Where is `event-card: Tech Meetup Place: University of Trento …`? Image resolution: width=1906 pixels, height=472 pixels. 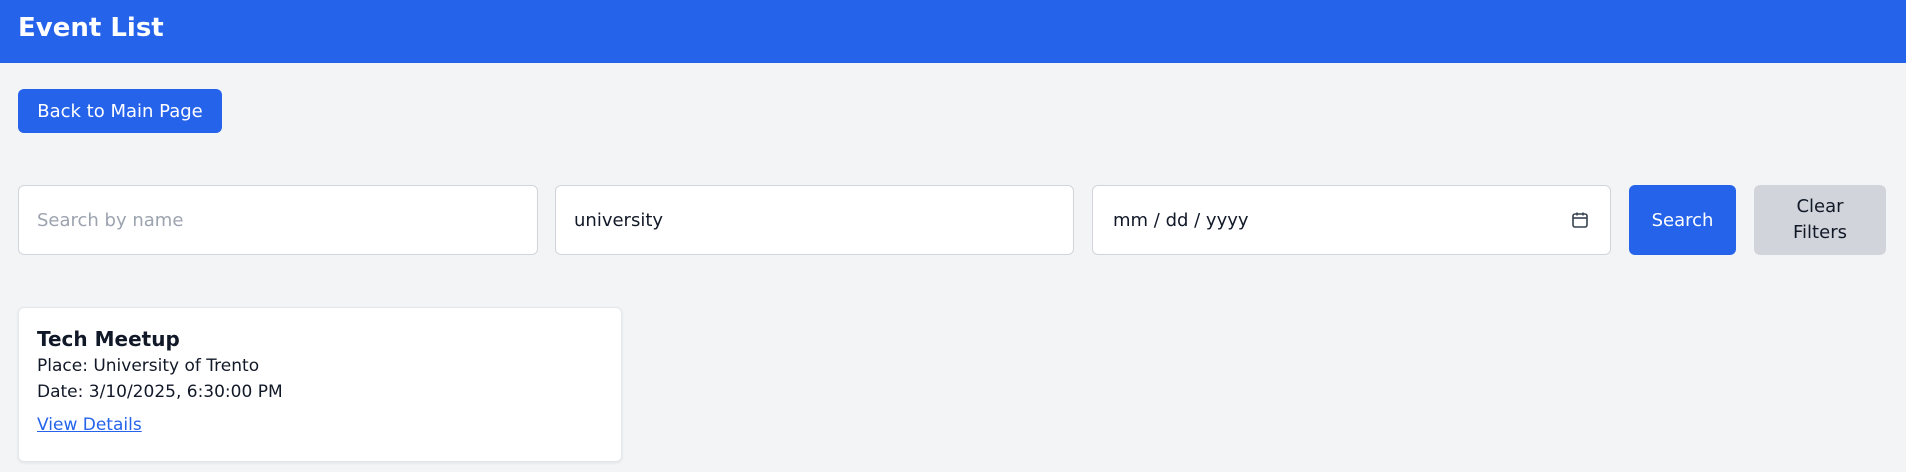 event-card: Tech Meetup Place: University of Trento … is located at coordinates (320, 384).